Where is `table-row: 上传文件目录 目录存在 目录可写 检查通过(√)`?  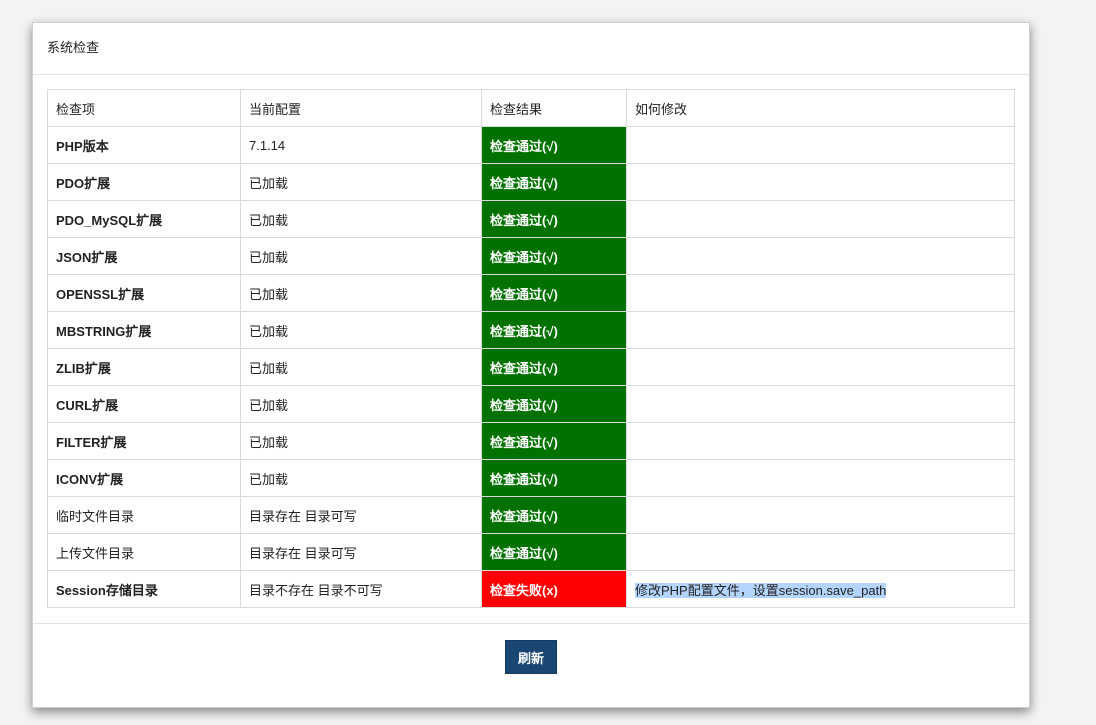
table-row: 上传文件目录 目录存在 目录可写 检查通过(√) is located at coordinates (531, 552).